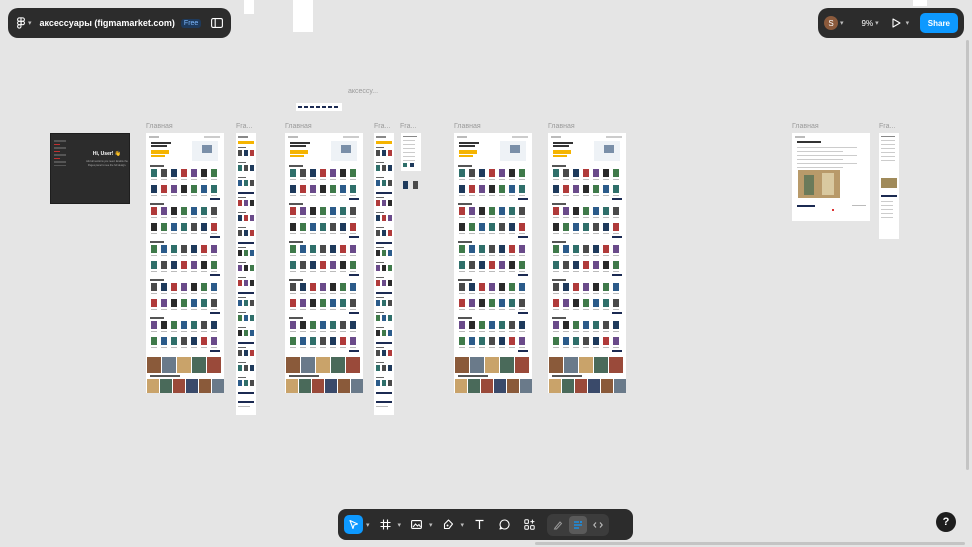 The image size is (972, 547). I want to click on move-tool-button, so click(353, 524).